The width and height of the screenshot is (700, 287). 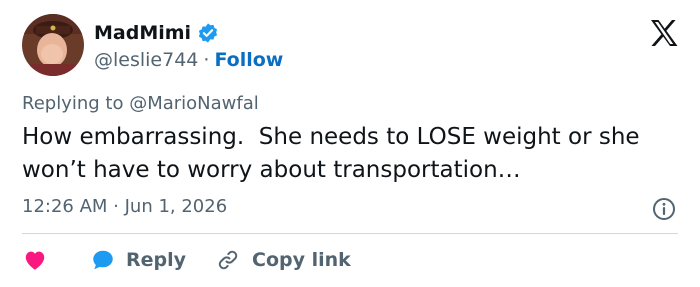 What do you see at coordinates (142, 33) in the screenshot?
I see `author-display-name: MadMimi` at bounding box center [142, 33].